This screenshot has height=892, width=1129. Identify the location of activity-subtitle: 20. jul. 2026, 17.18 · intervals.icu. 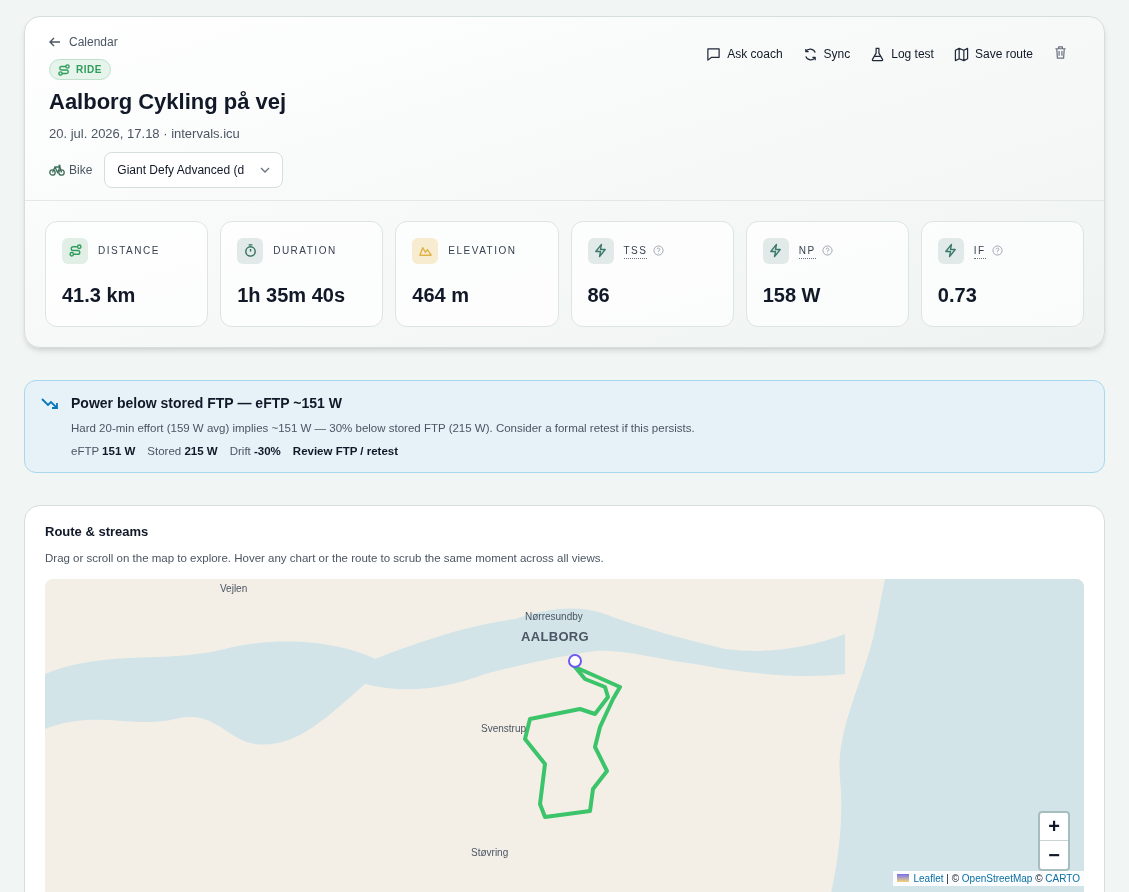
(144, 134).